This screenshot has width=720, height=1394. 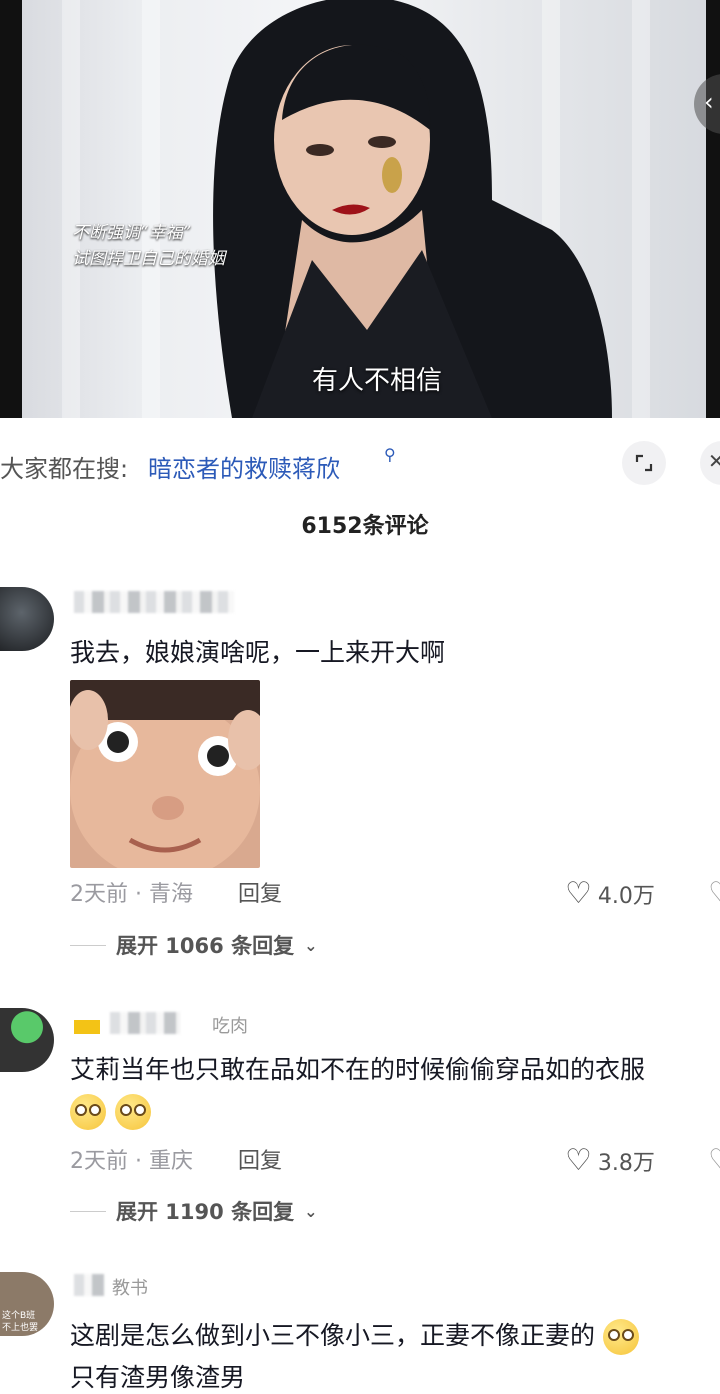 I want to click on search-prefix: 大家都在搜:, so click(x=64, y=469).